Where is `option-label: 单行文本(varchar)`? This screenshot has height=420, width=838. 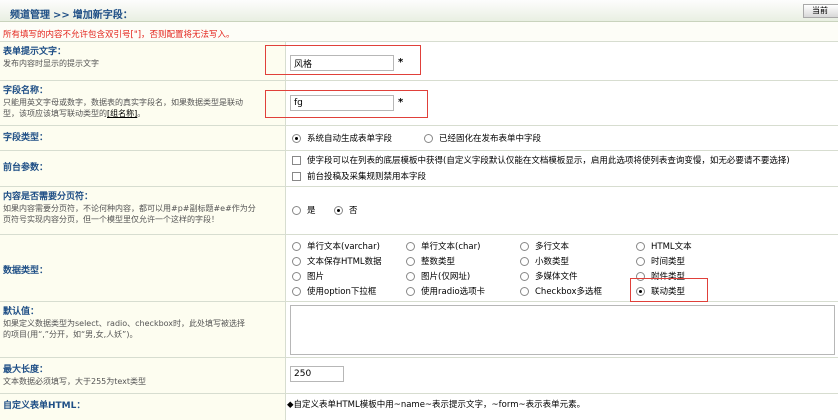
option-label: 单行文本(varchar) is located at coordinates (343, 247).